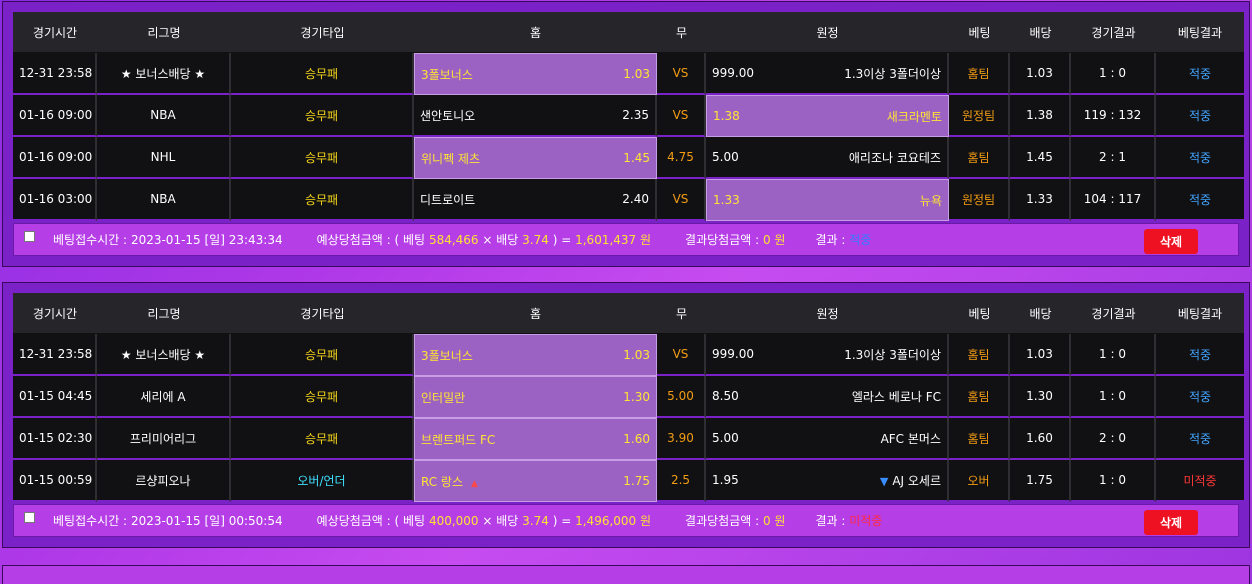  Describe the element at coordinates (535, 397) in the screenshot. I see `home-team-odds-cell: 인터밀란 1.30` at that location.